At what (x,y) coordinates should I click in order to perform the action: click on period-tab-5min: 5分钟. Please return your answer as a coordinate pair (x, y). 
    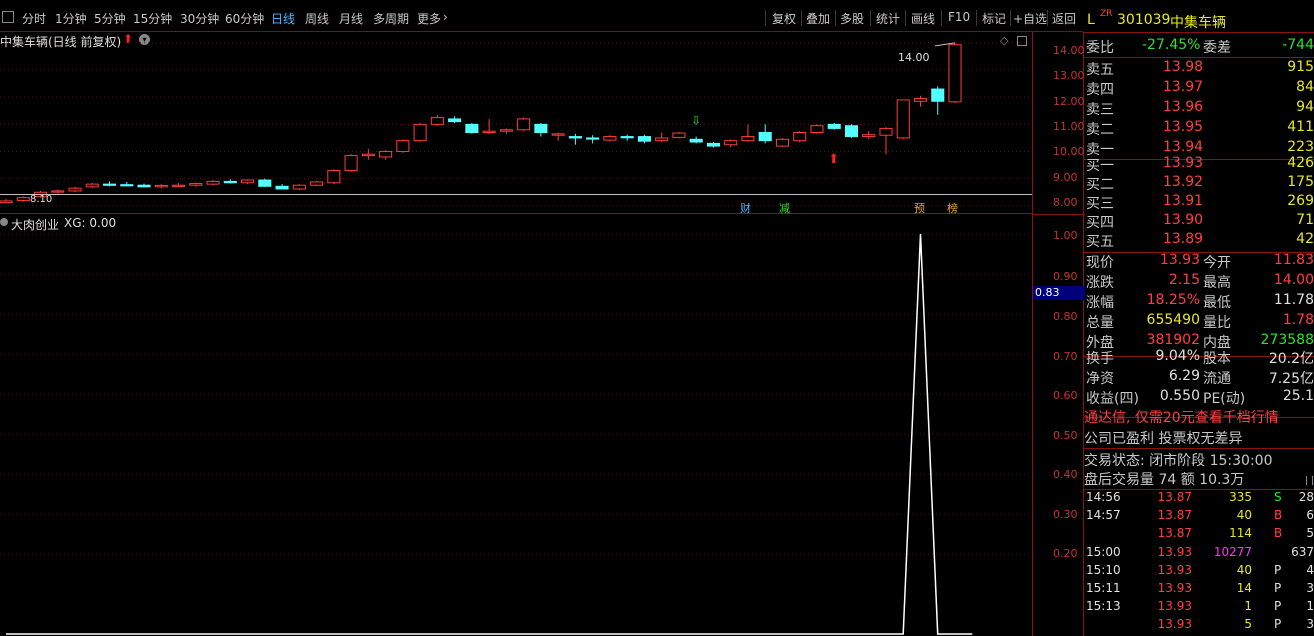
    Looking at the image, I should click on (110, 18).